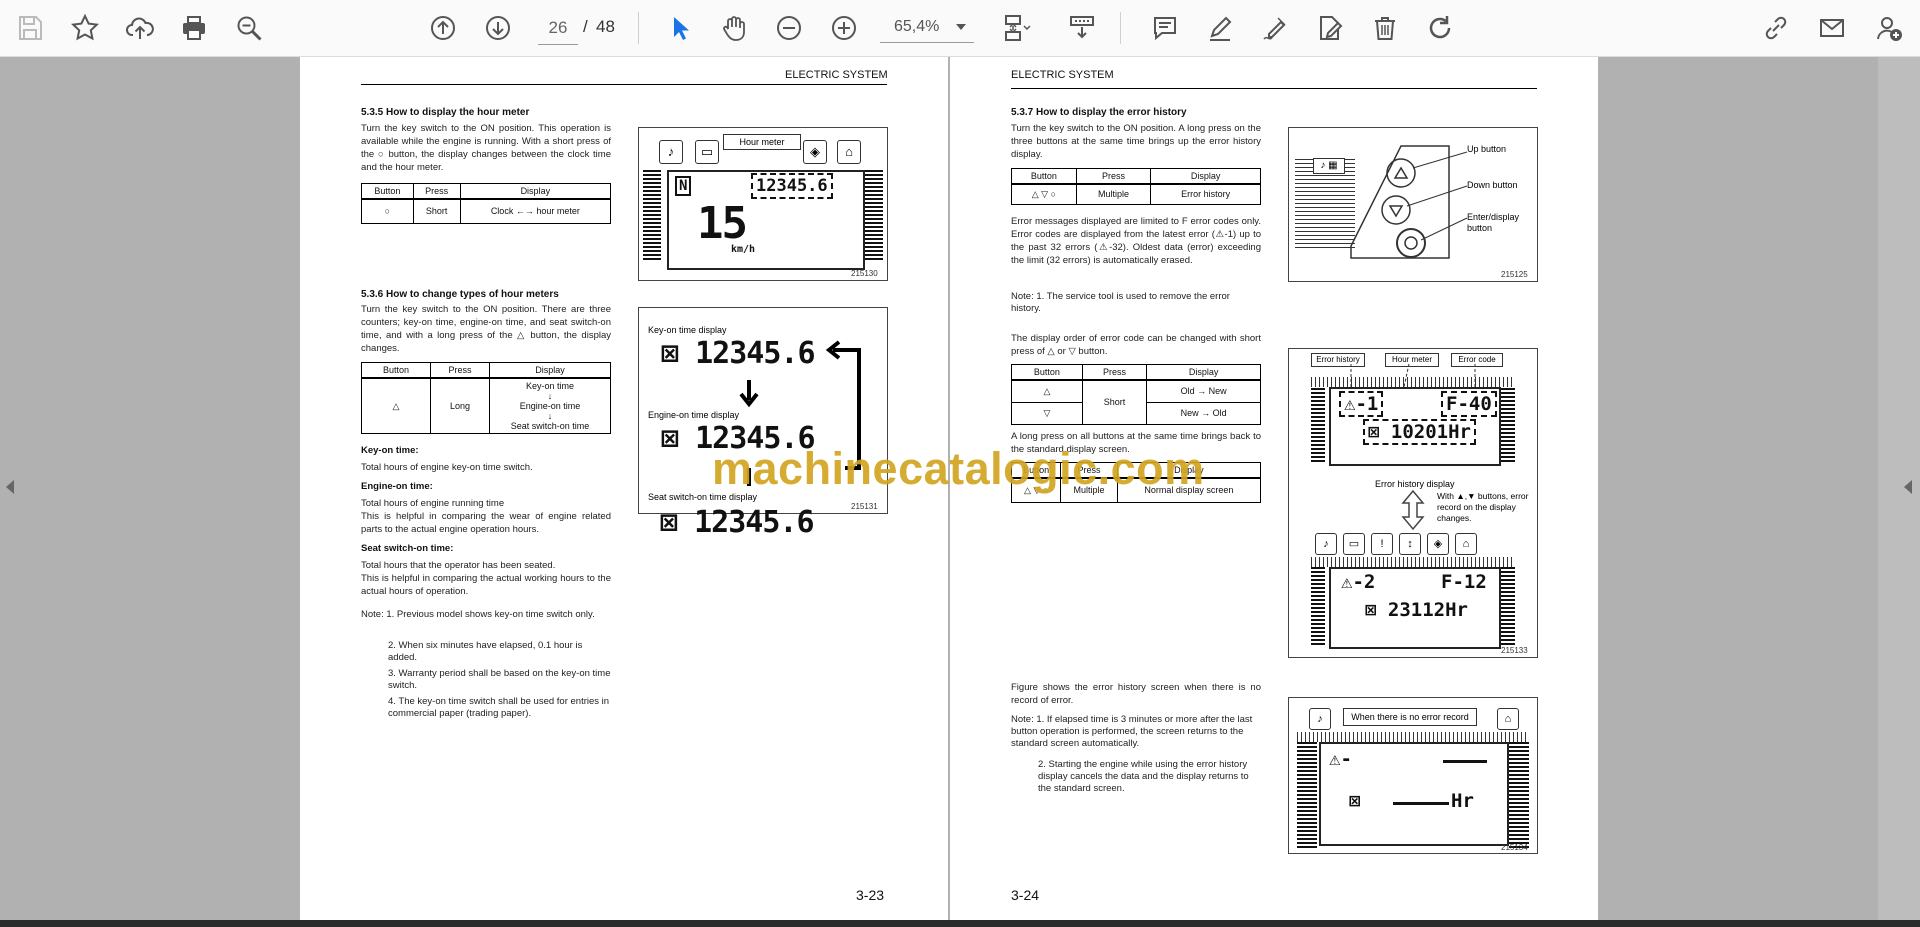 Image resolution: width=1920 pixels, height=927 pixels. Describe the element at coordinates (754, 522) in the screenshot. I see `seat-value: 12345.6` at that location.